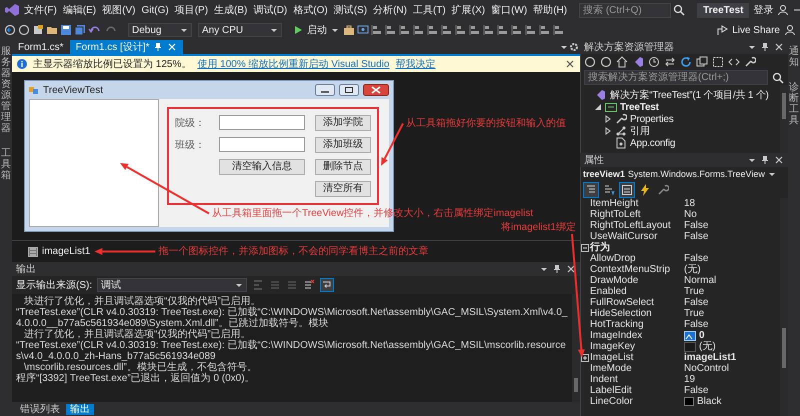  Describe the element at coordinates (794, 104) in the screenshot. I see `side-tab: 诊断工具` at that location.